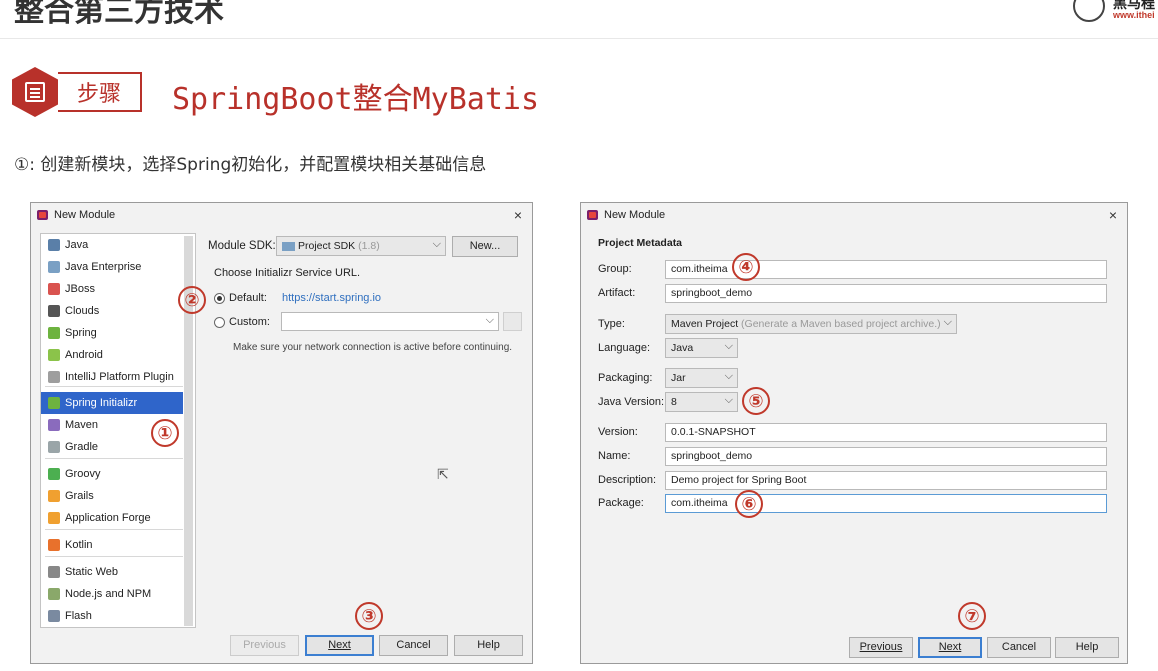 The height and width of the screenshot is (671, 1158). I want to click on description-field: Demo project for Spring Boot, so click(886, 480).